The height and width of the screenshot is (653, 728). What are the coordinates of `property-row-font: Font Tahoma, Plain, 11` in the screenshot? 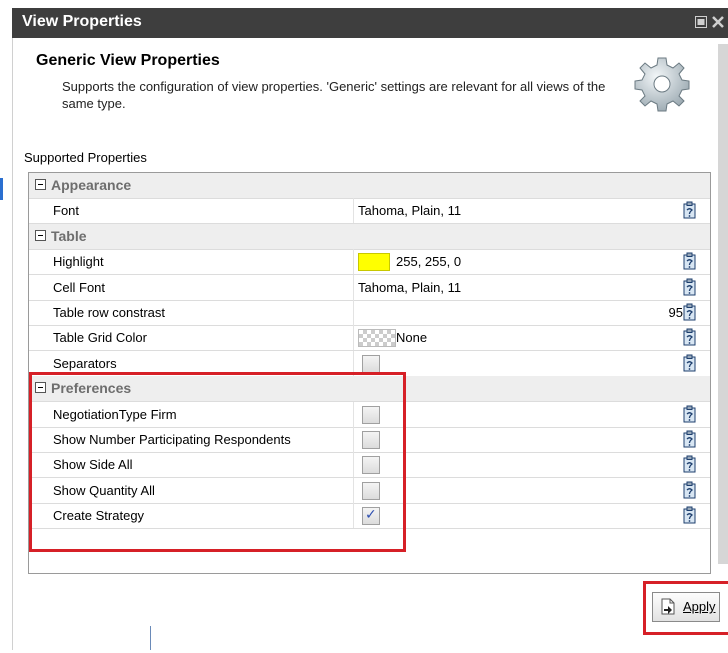 It's located at (369, 211).